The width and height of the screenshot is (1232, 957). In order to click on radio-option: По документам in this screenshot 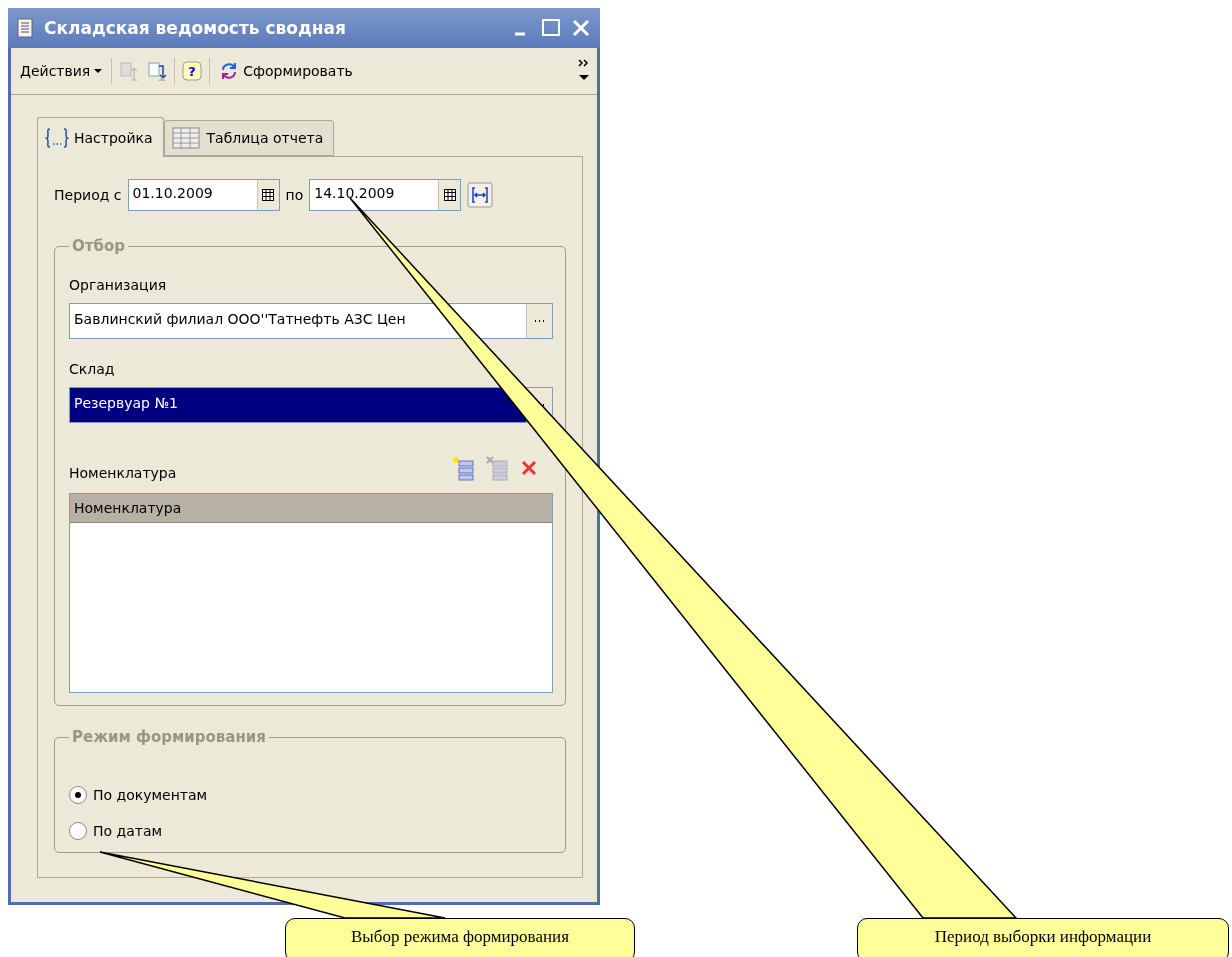, I will do `click(311, 795)`.